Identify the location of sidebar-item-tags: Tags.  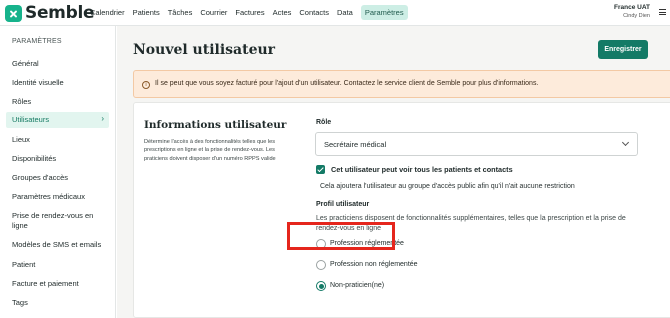
(57, 303).